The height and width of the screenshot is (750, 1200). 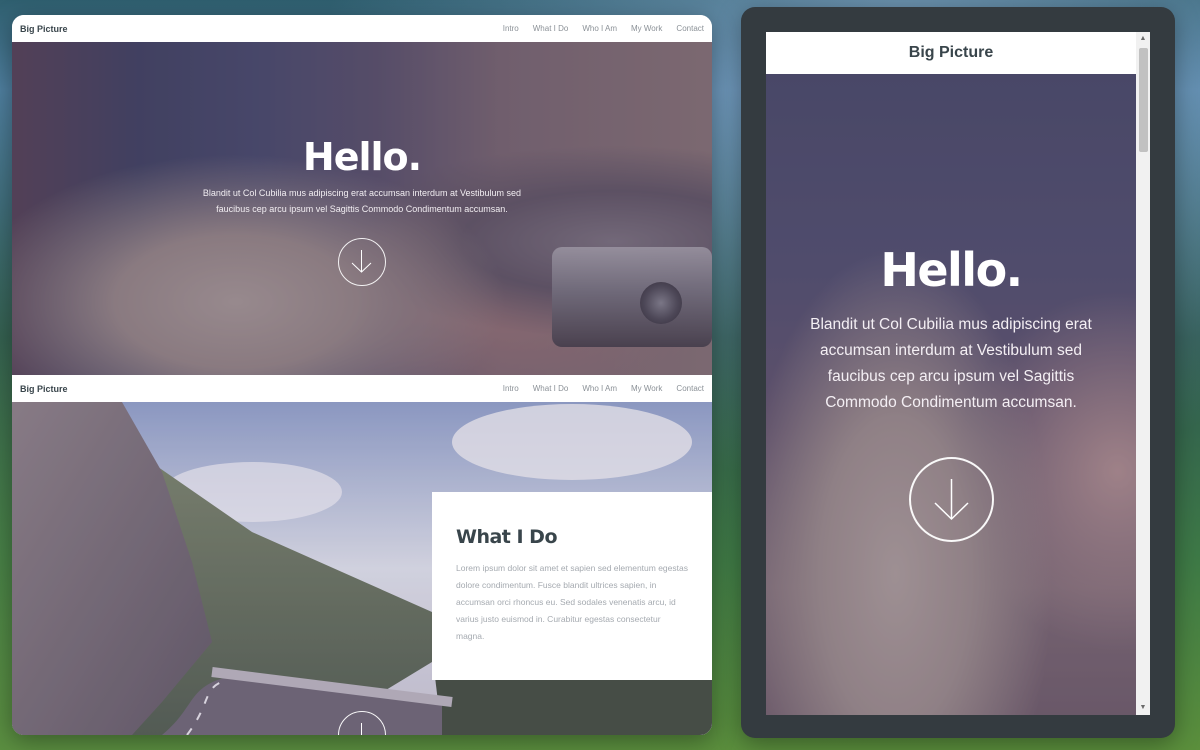 I want to click on what-i-do-heading: What I Do, so click(x=507, y=537).